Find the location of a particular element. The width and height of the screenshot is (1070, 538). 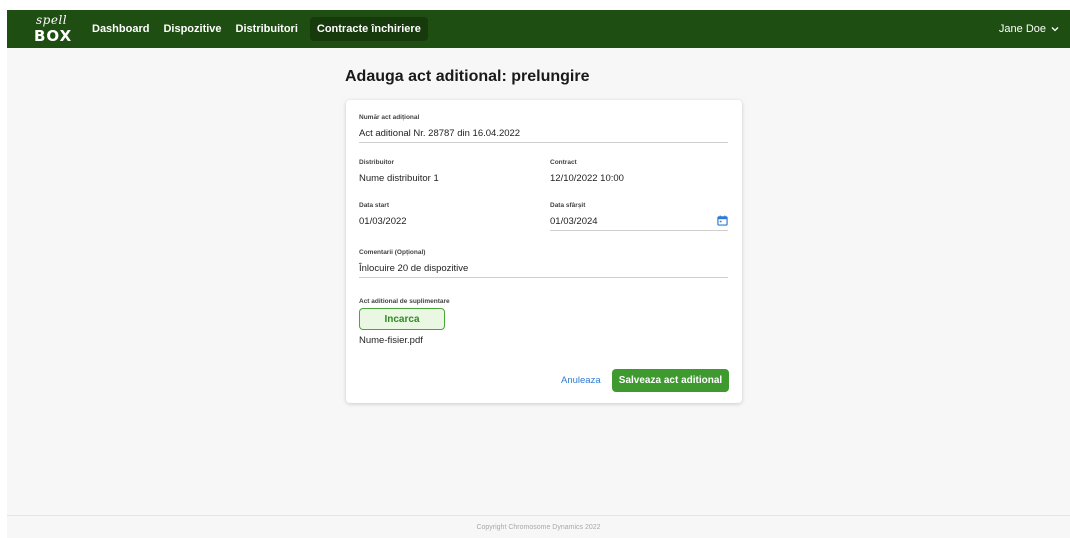

data-start-value: 01/03/2022 is located at coordinates (383, 221).